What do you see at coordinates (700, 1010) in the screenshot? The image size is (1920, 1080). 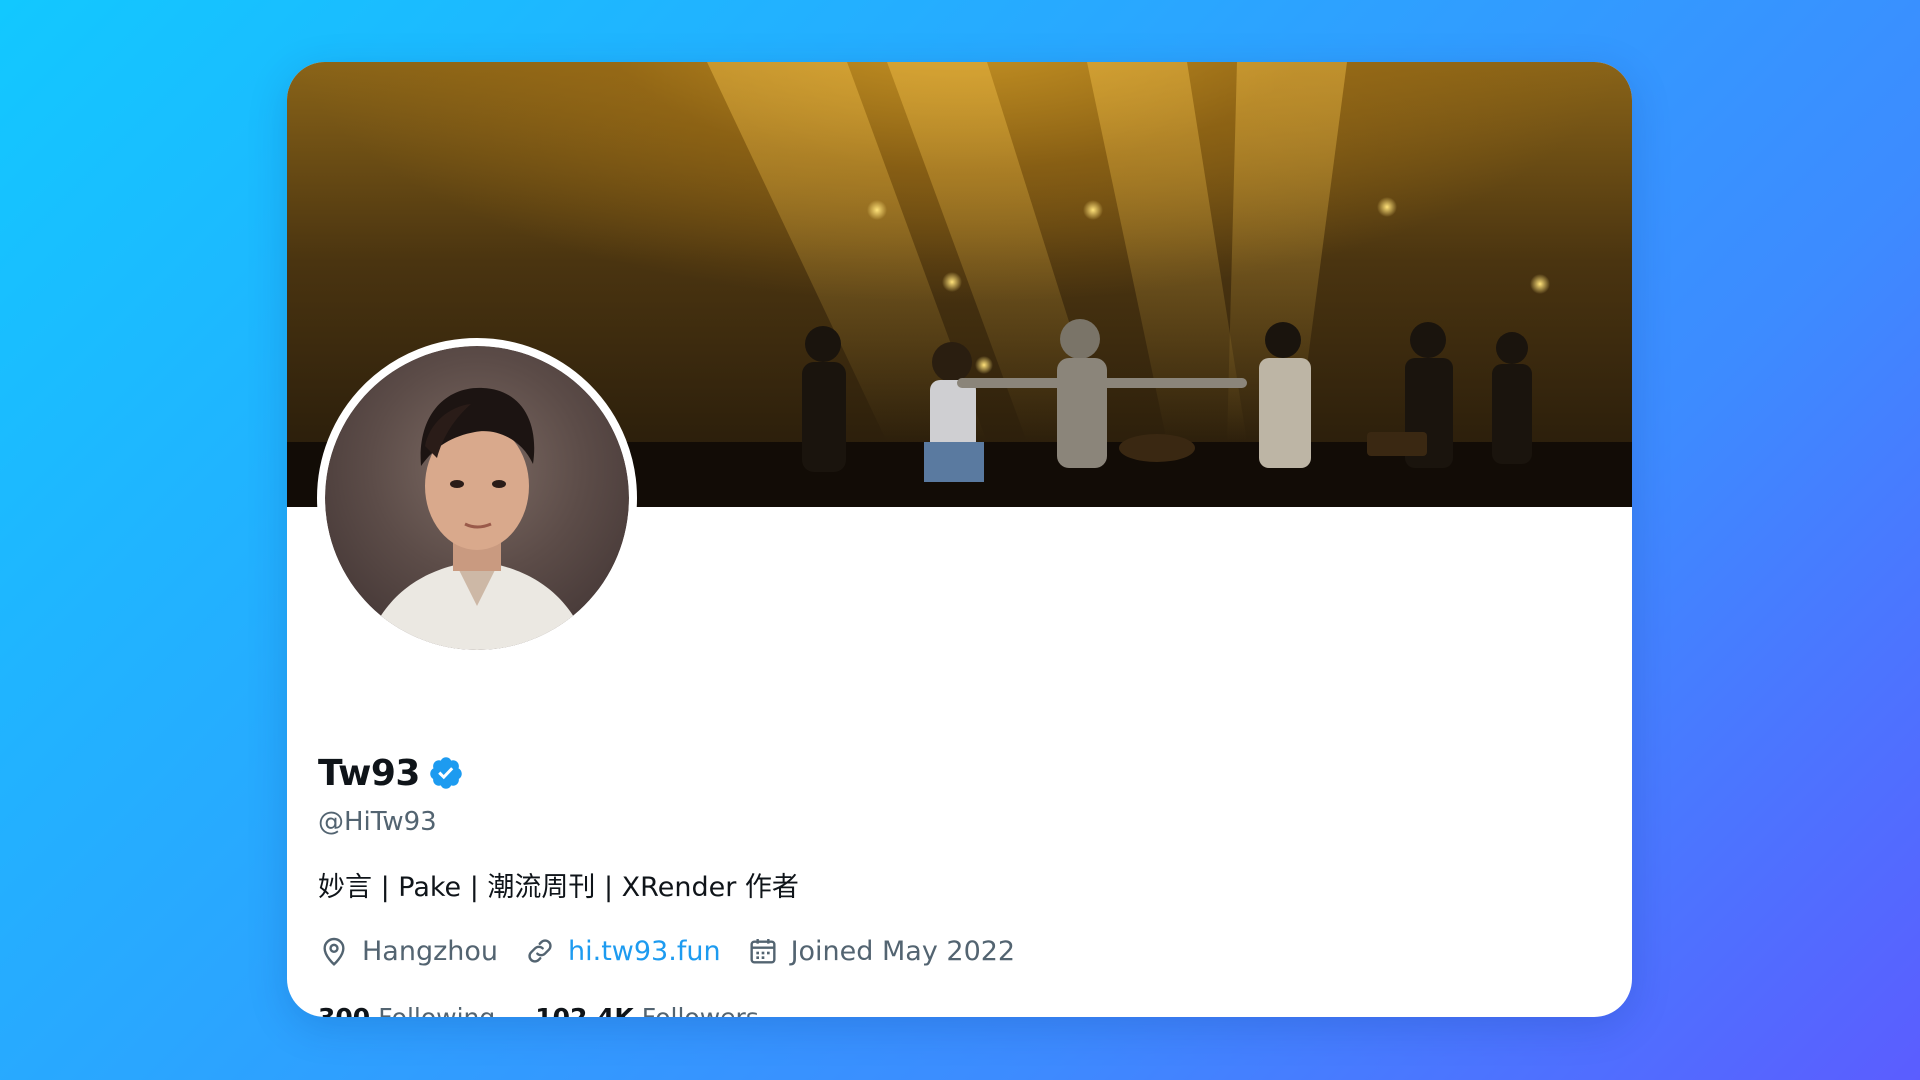 I see `followers-label: Followers` at bounding box center [700, 1010].